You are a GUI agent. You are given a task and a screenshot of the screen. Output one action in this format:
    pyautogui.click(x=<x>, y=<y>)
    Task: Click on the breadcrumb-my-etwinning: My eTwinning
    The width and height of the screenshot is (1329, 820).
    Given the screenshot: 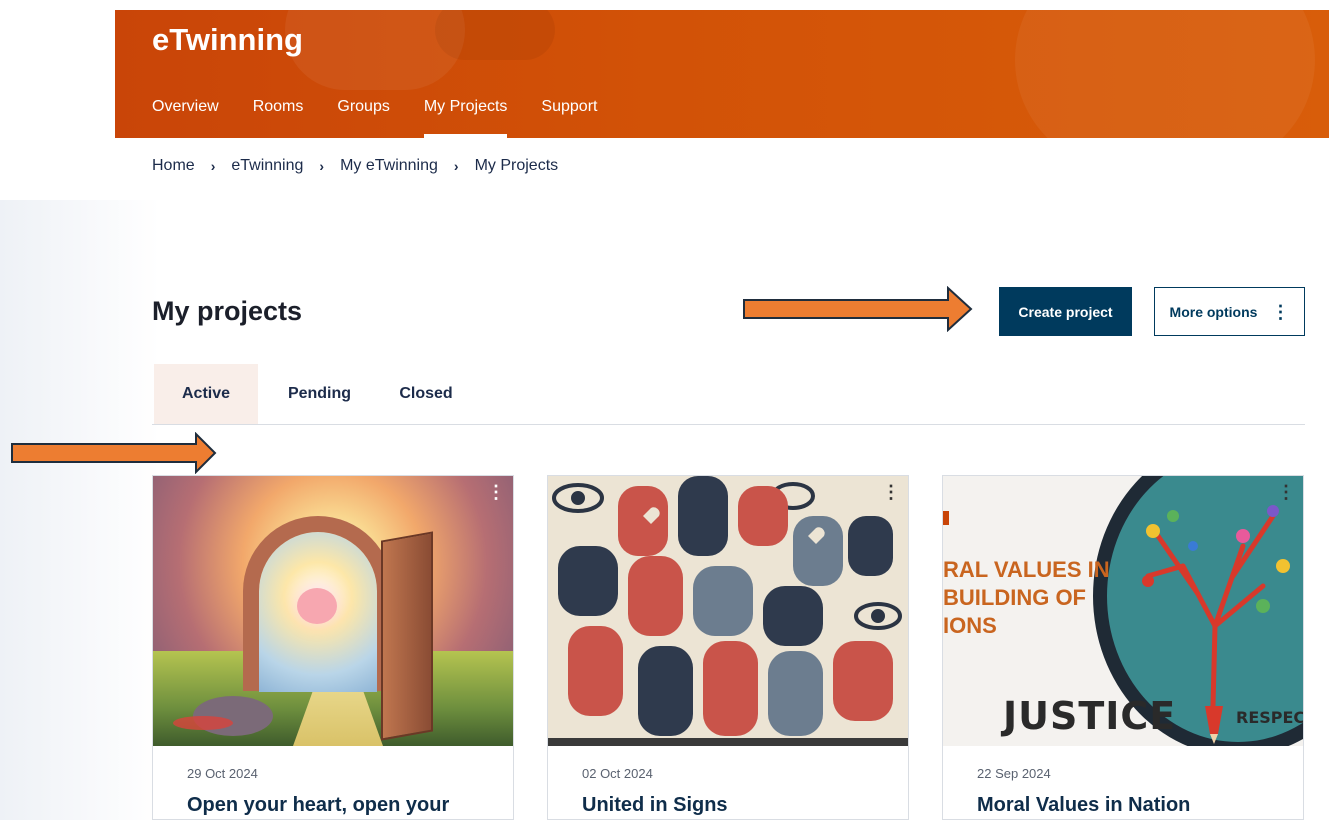 What is the action you would take?
    pyautogui.click(x=389, y=166)
    